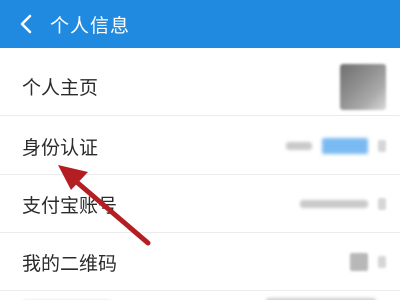 The width and height of the screenshot is (400, 300). I want to click on blurred-account-text, so click(334, 204).